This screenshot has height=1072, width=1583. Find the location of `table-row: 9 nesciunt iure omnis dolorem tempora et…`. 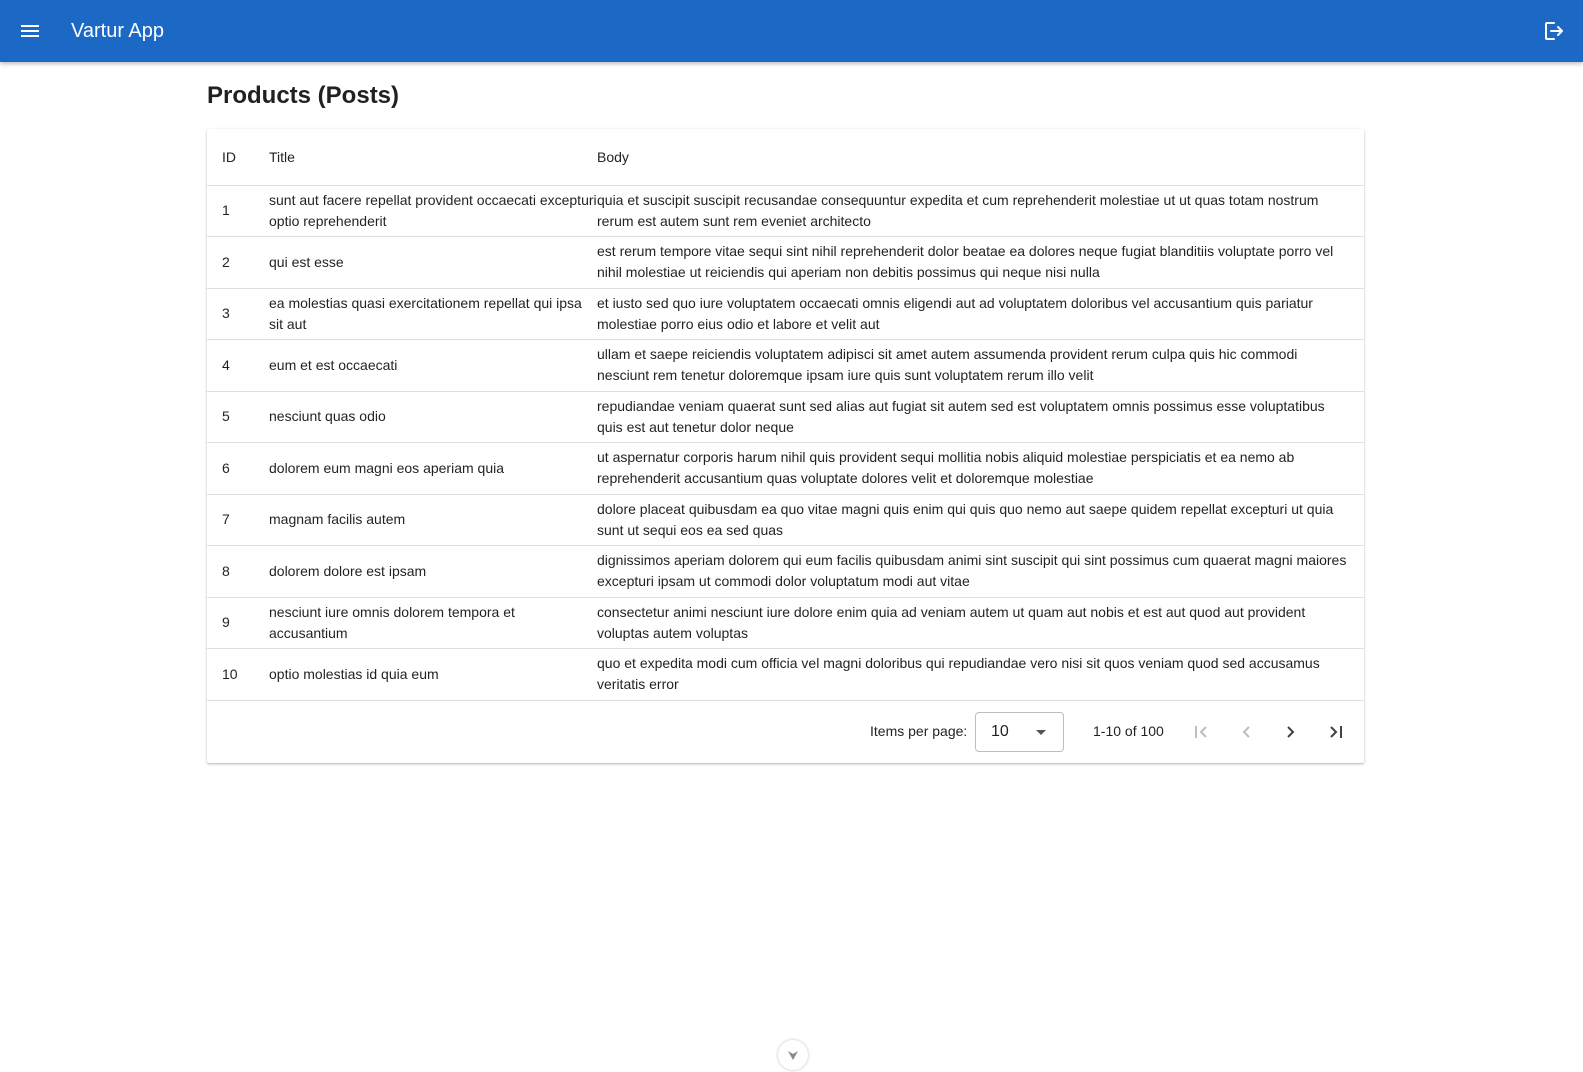

table-row: 9 nesciunt iure omnis dolorem tempora et… is located at coordinates (785, 623).